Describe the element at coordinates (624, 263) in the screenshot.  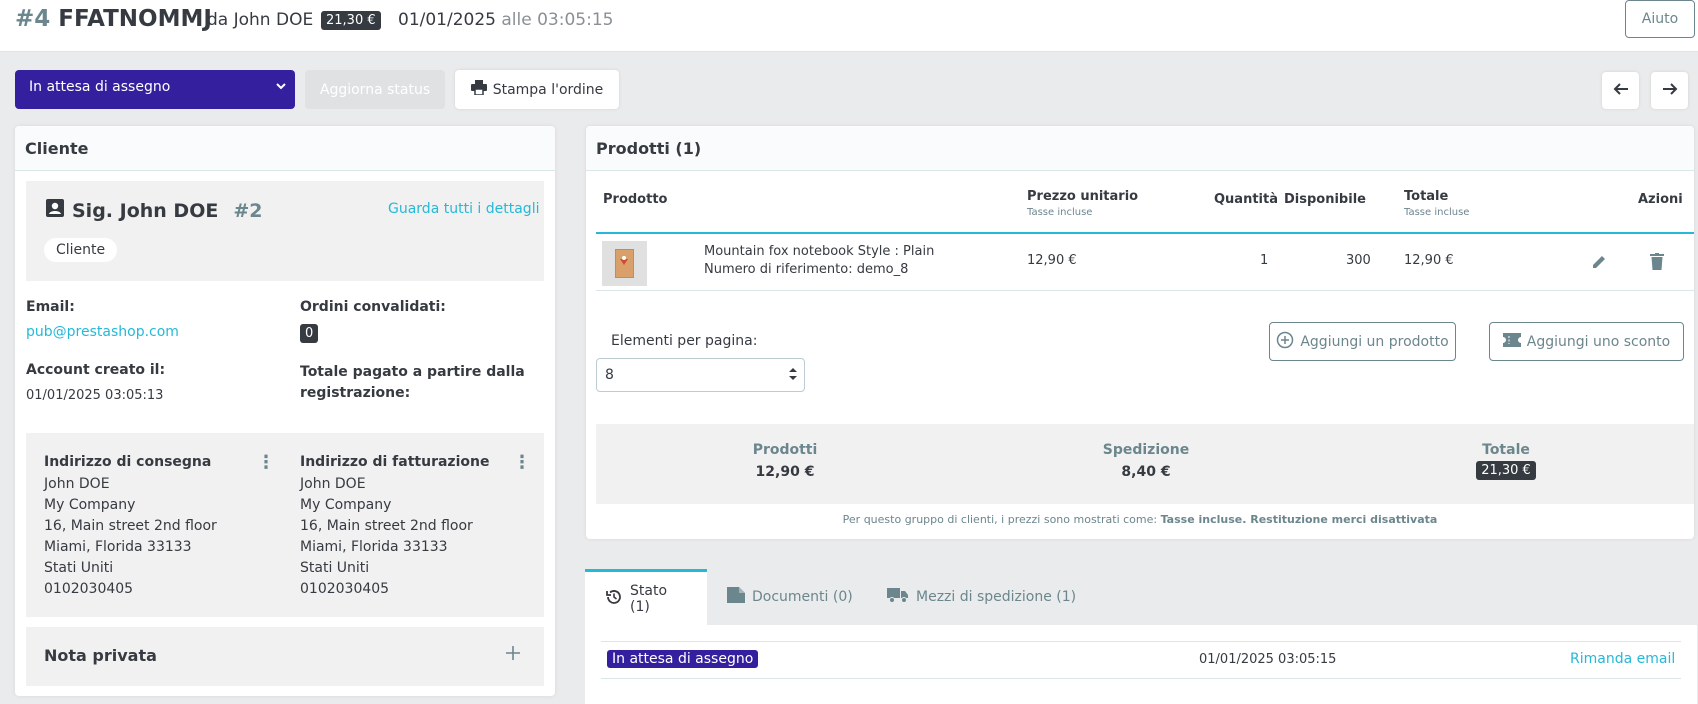
I see `product-thumbnail` at that location.